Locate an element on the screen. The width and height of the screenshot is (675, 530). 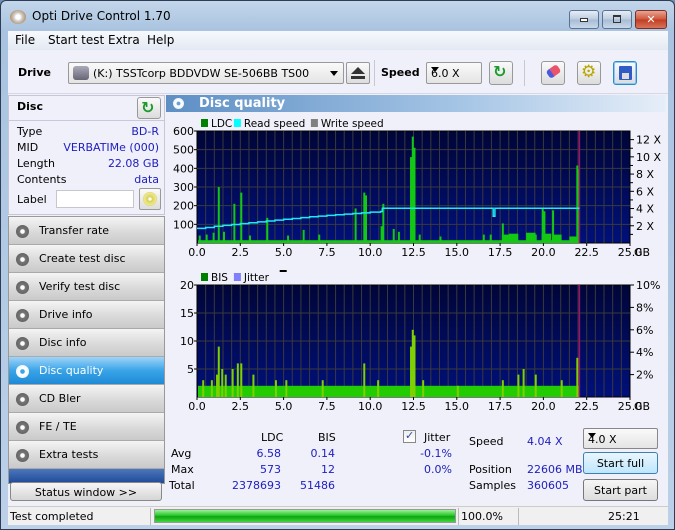
erase-button is located at coordinates (553, 73).